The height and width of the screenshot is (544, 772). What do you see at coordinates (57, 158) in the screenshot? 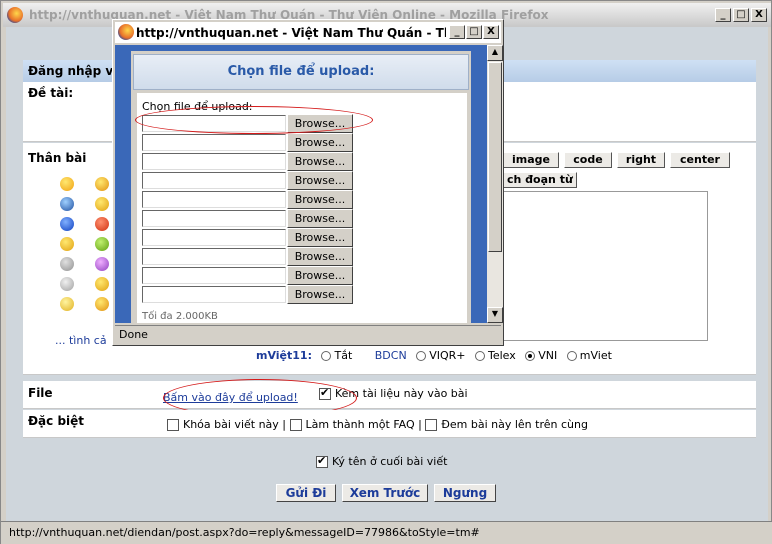
I see `body-label: Thân bài` at bounding box center [57, 158].